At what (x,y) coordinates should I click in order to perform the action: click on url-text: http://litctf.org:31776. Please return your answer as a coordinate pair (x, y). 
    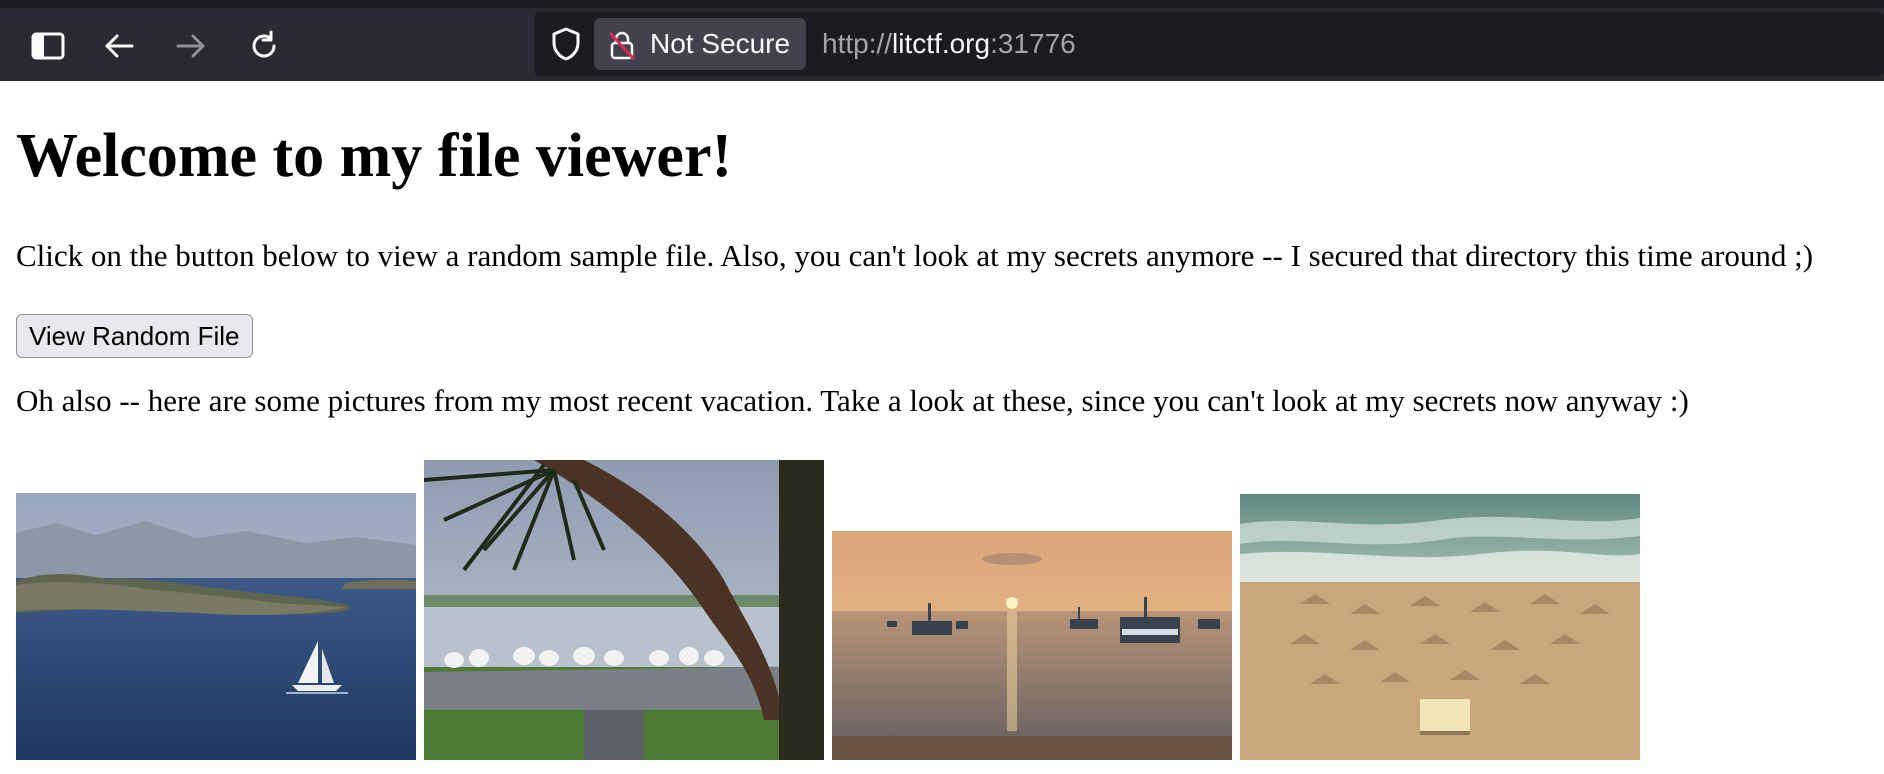
    Looking at the image, I should click on (949, 44).